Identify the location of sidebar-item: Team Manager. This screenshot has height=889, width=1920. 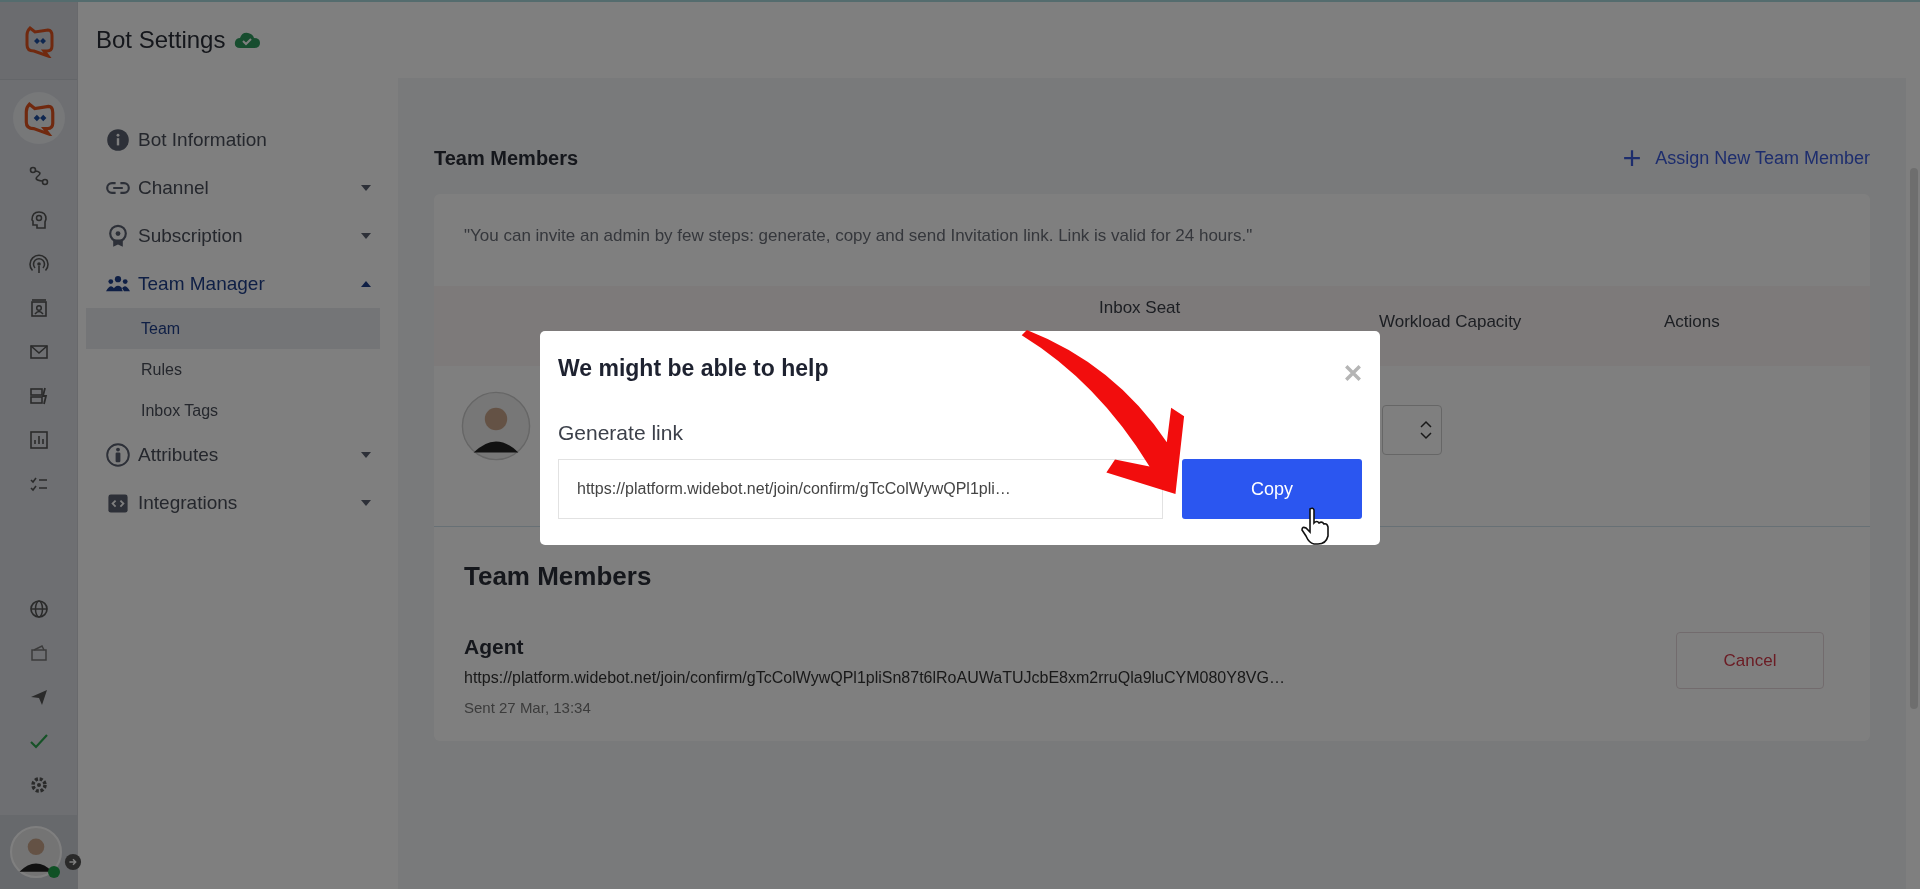
(238, 284).